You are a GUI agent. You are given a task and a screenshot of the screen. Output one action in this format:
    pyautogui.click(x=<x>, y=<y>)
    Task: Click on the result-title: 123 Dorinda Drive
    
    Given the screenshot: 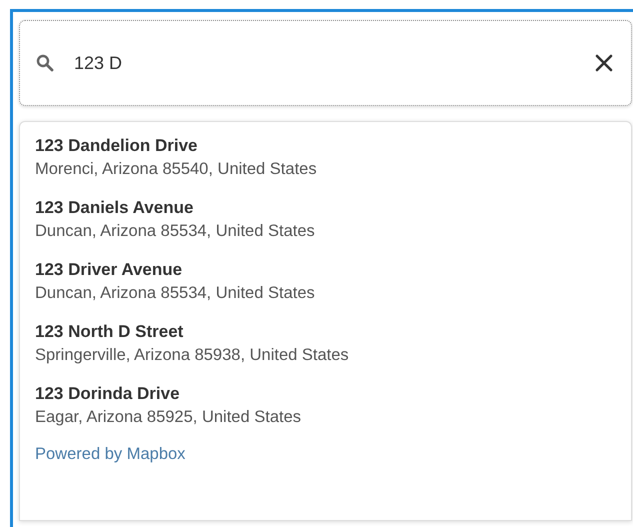 What is the action you would take?
    pyautogui.click(x=325, y=393)
    